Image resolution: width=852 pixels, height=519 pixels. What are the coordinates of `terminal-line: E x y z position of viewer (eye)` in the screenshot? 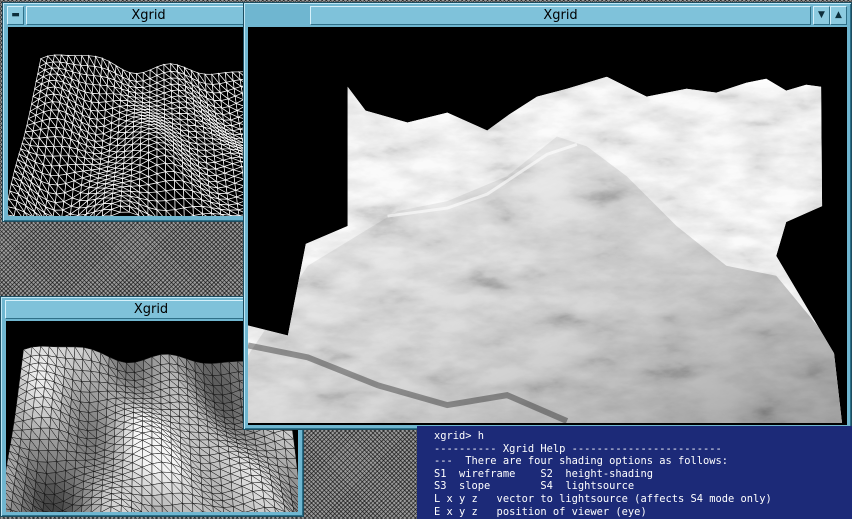 It's located at (540, 511).